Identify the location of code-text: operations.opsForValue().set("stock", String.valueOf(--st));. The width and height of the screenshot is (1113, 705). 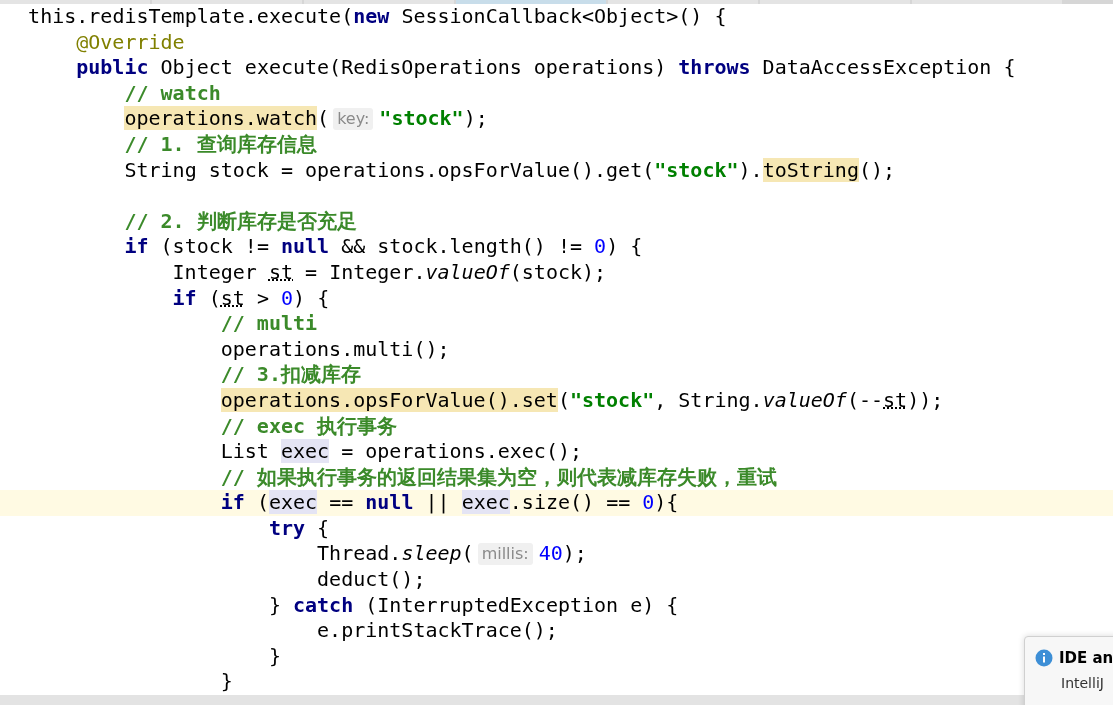
(581, 400).